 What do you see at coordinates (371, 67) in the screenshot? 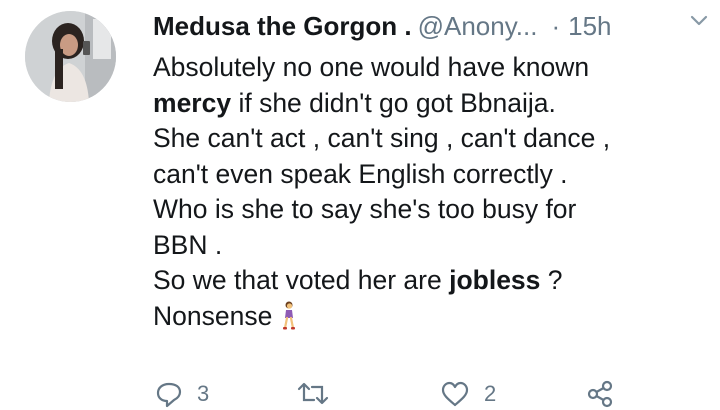
I see `text-line: Absolutely no one would have known` at bounding box center [371, 67].